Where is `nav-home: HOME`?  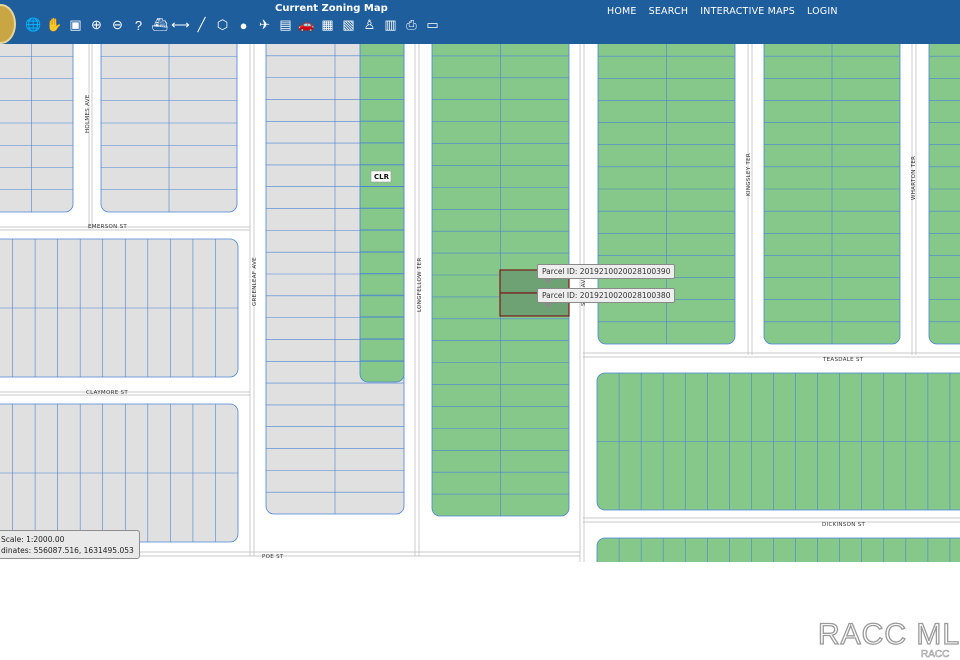 nav-home: HOME is located at coordinates (622, 11).